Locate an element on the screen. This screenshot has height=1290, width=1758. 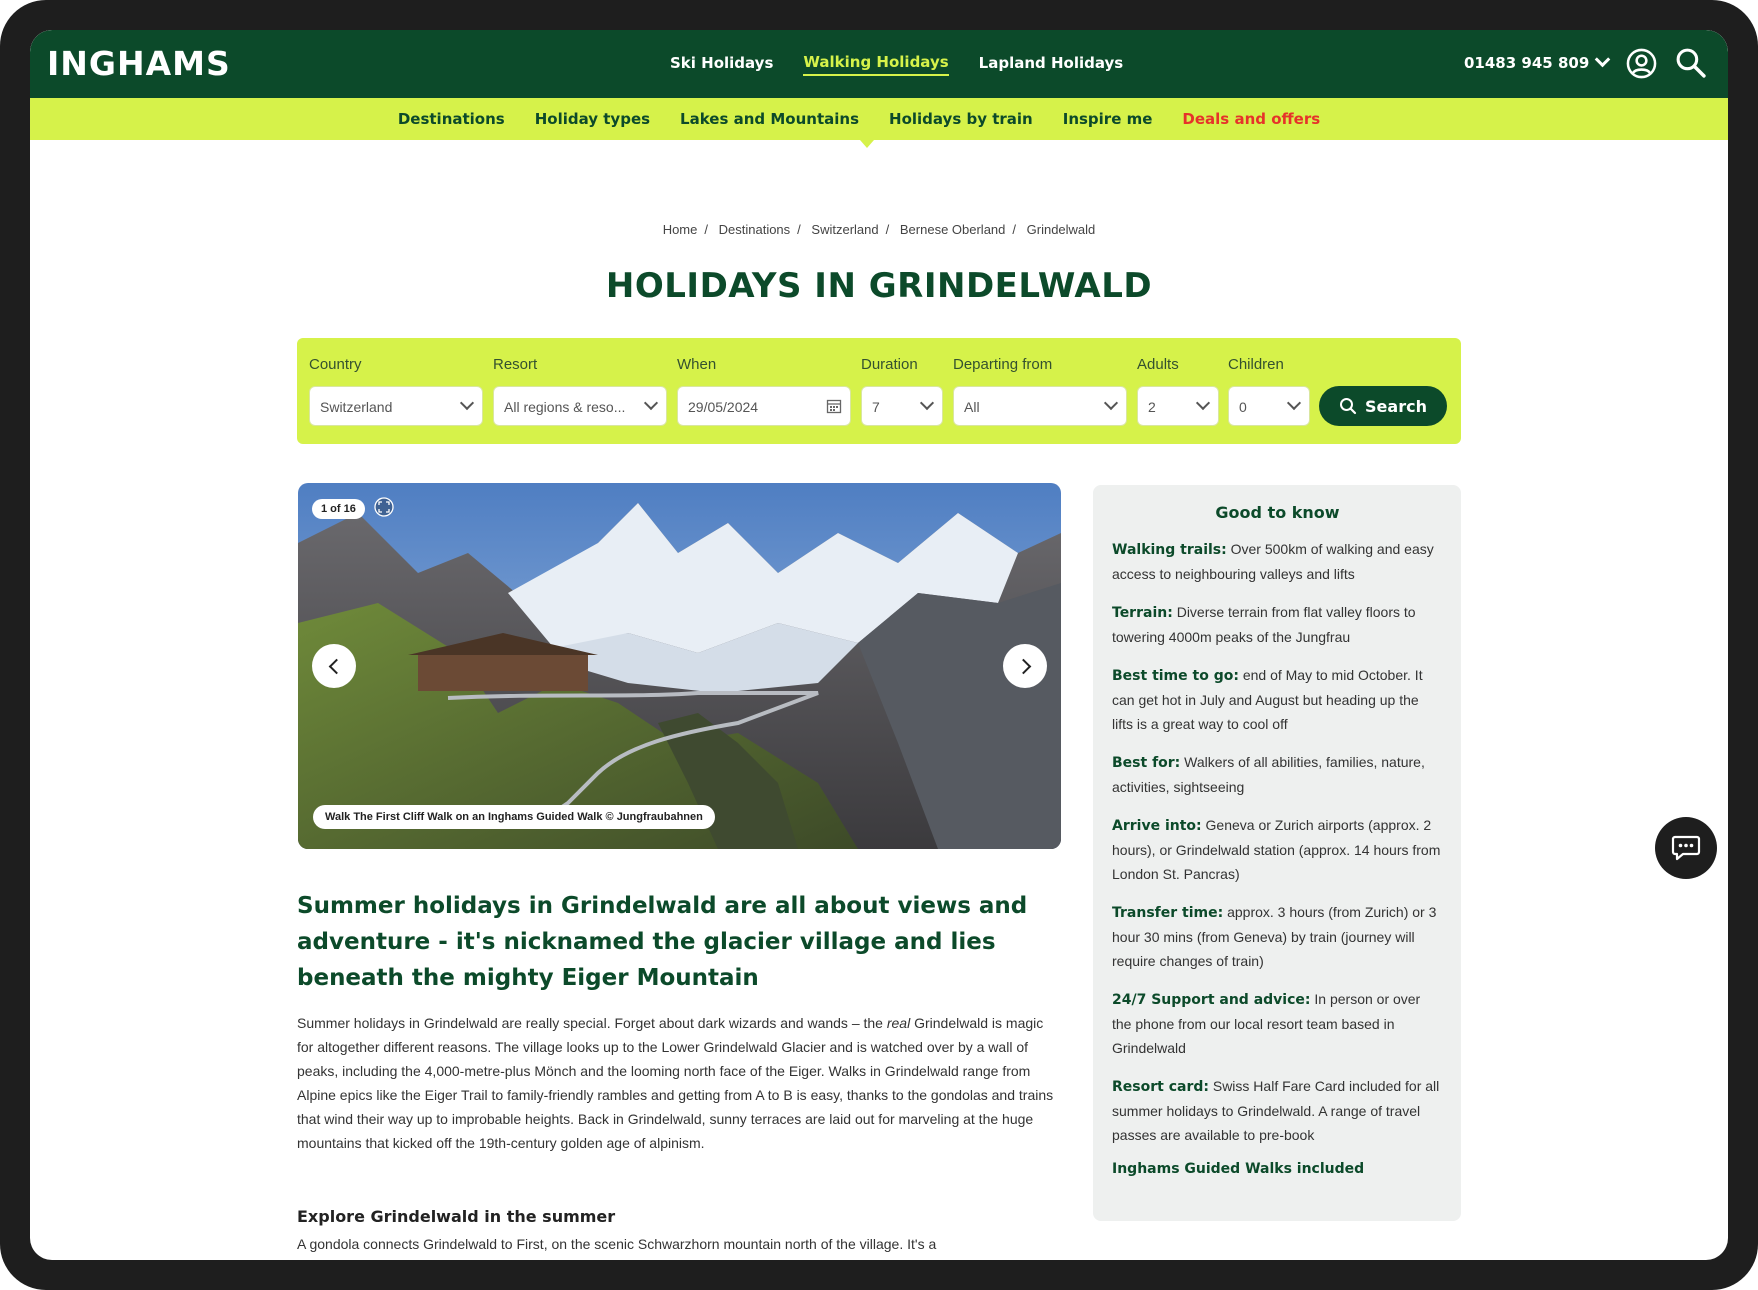
duration-select: 7 is located at coordinates (902, 406).